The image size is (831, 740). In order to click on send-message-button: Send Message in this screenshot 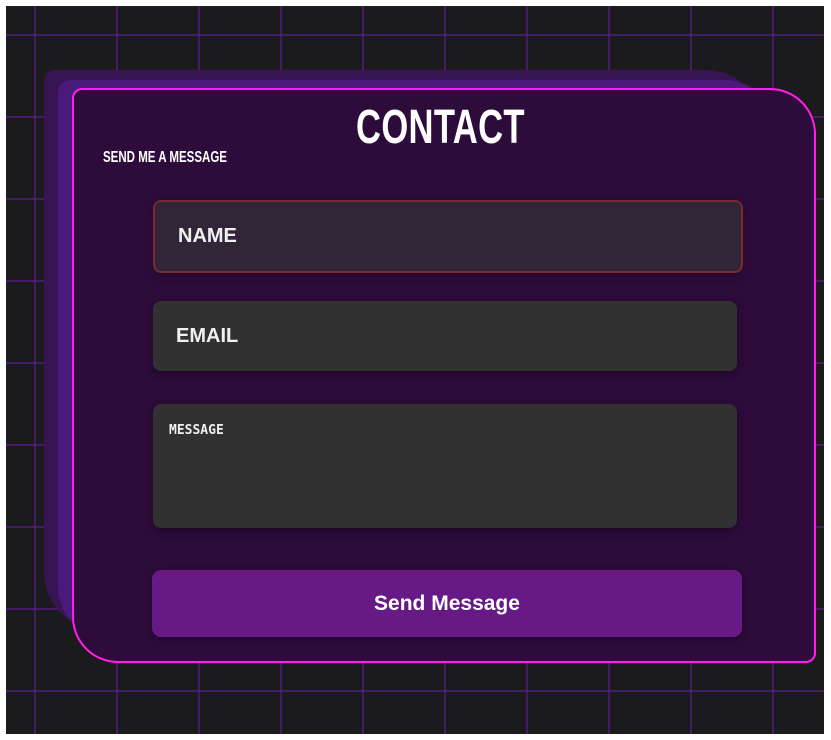, I will do `click(447, 603)`.